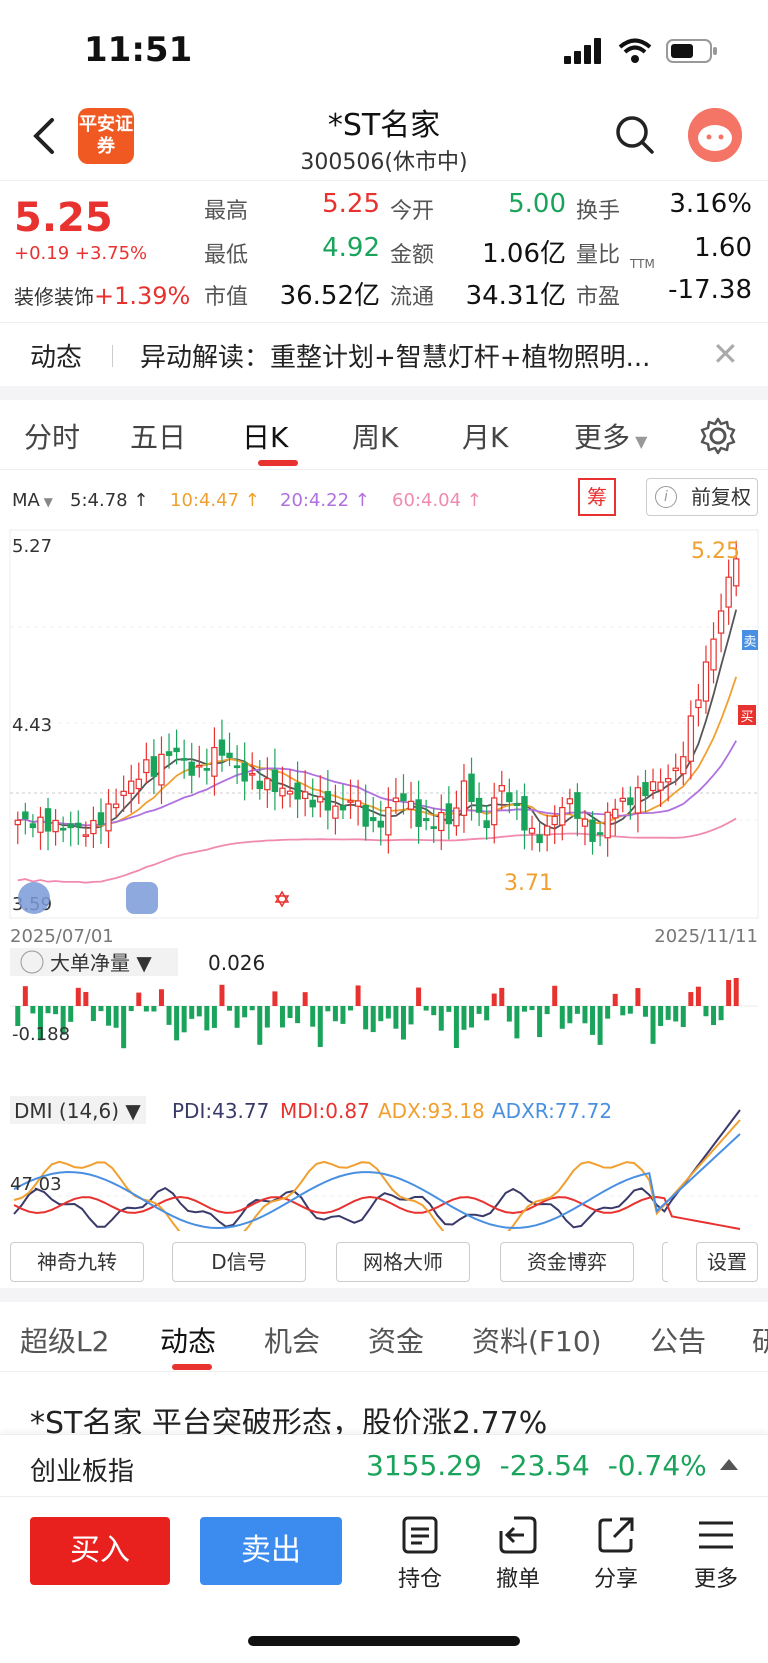  What do you see at coordinates (597, 497) in the screenshot?
I see `chip-distribution-button: 筹` at bounding box center [597, 497].